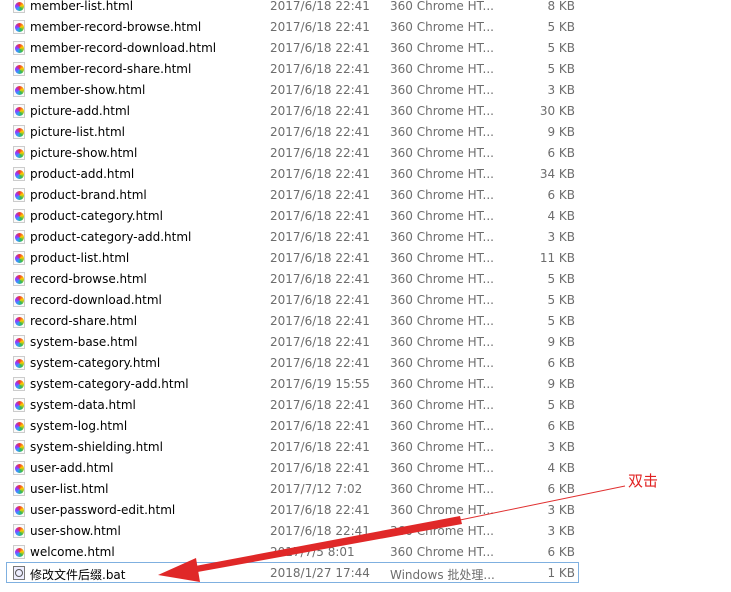  What do you see at coordinates (643, 481) in the screenshot?
I see `annotation-text: 双击` at bounding box center [643, 481].